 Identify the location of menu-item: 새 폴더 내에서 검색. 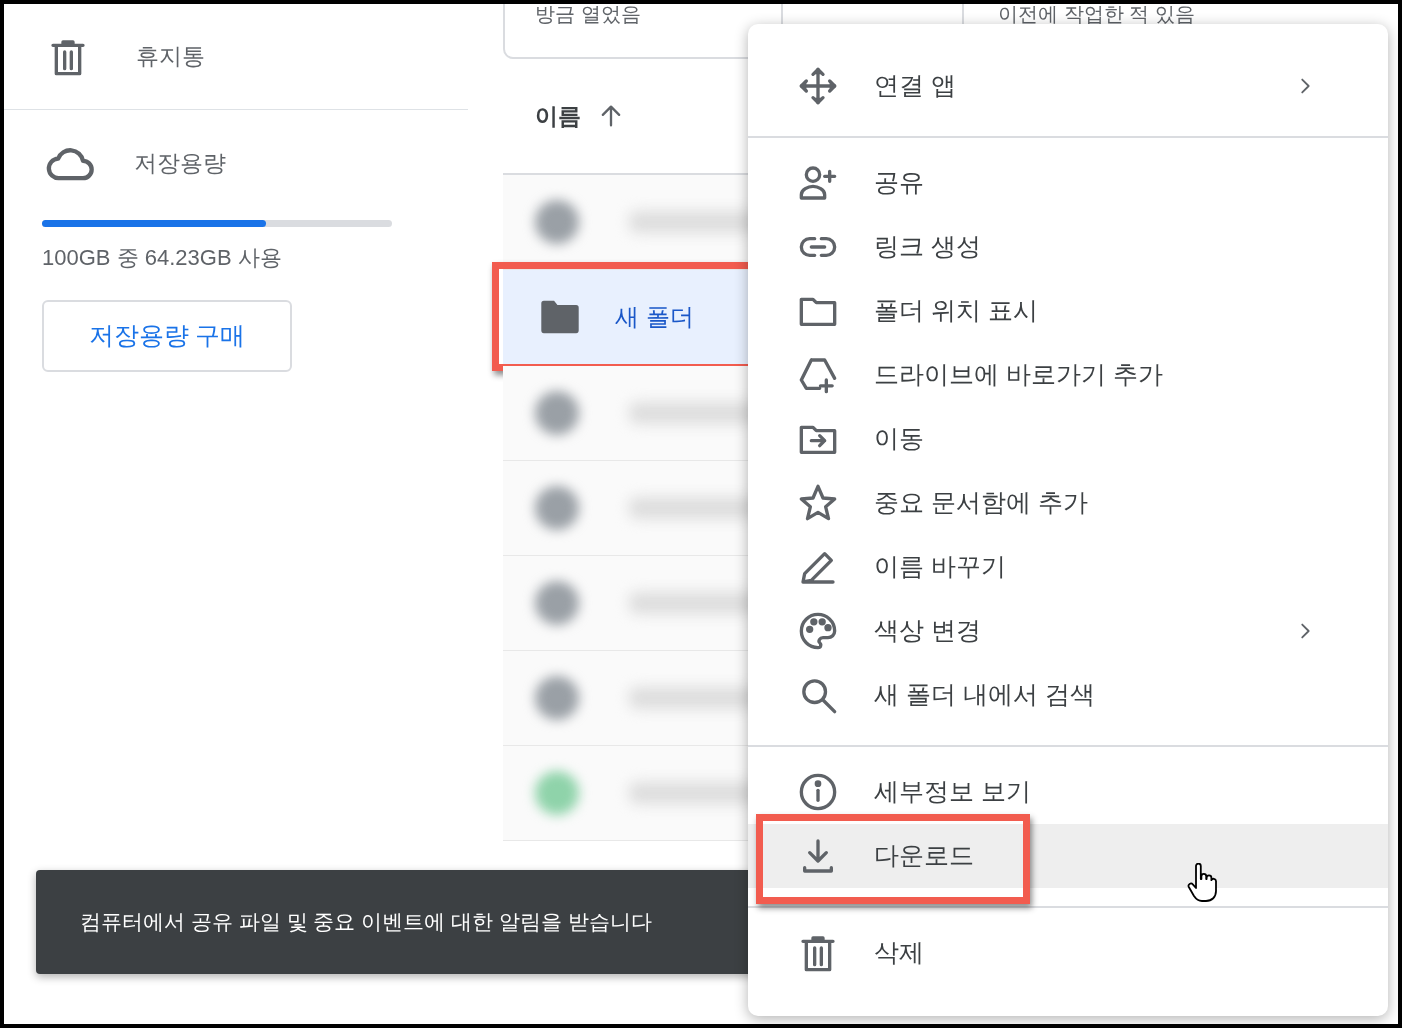
(1068, 695).